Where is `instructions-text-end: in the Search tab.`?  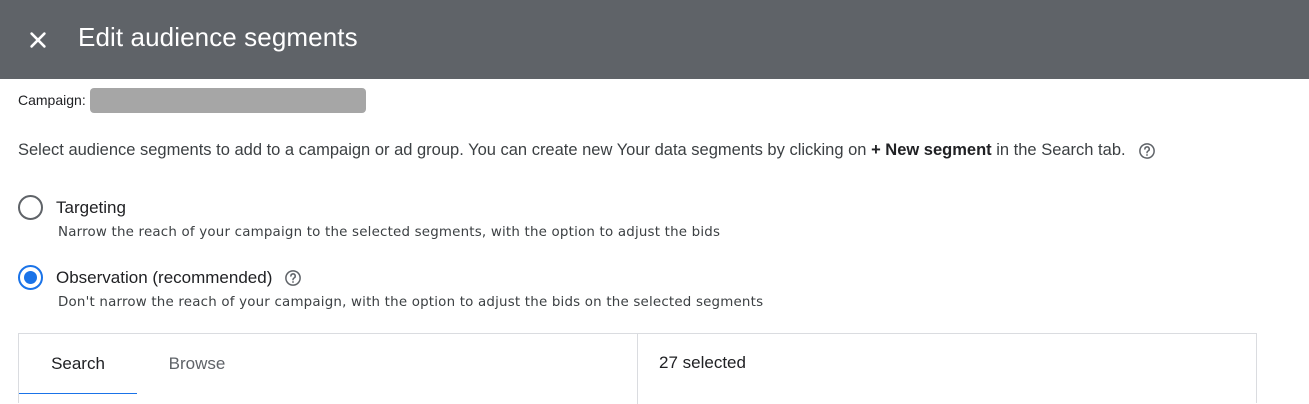
instructions-text-end: in the Search tab. is located at coordinates (1058, 150).